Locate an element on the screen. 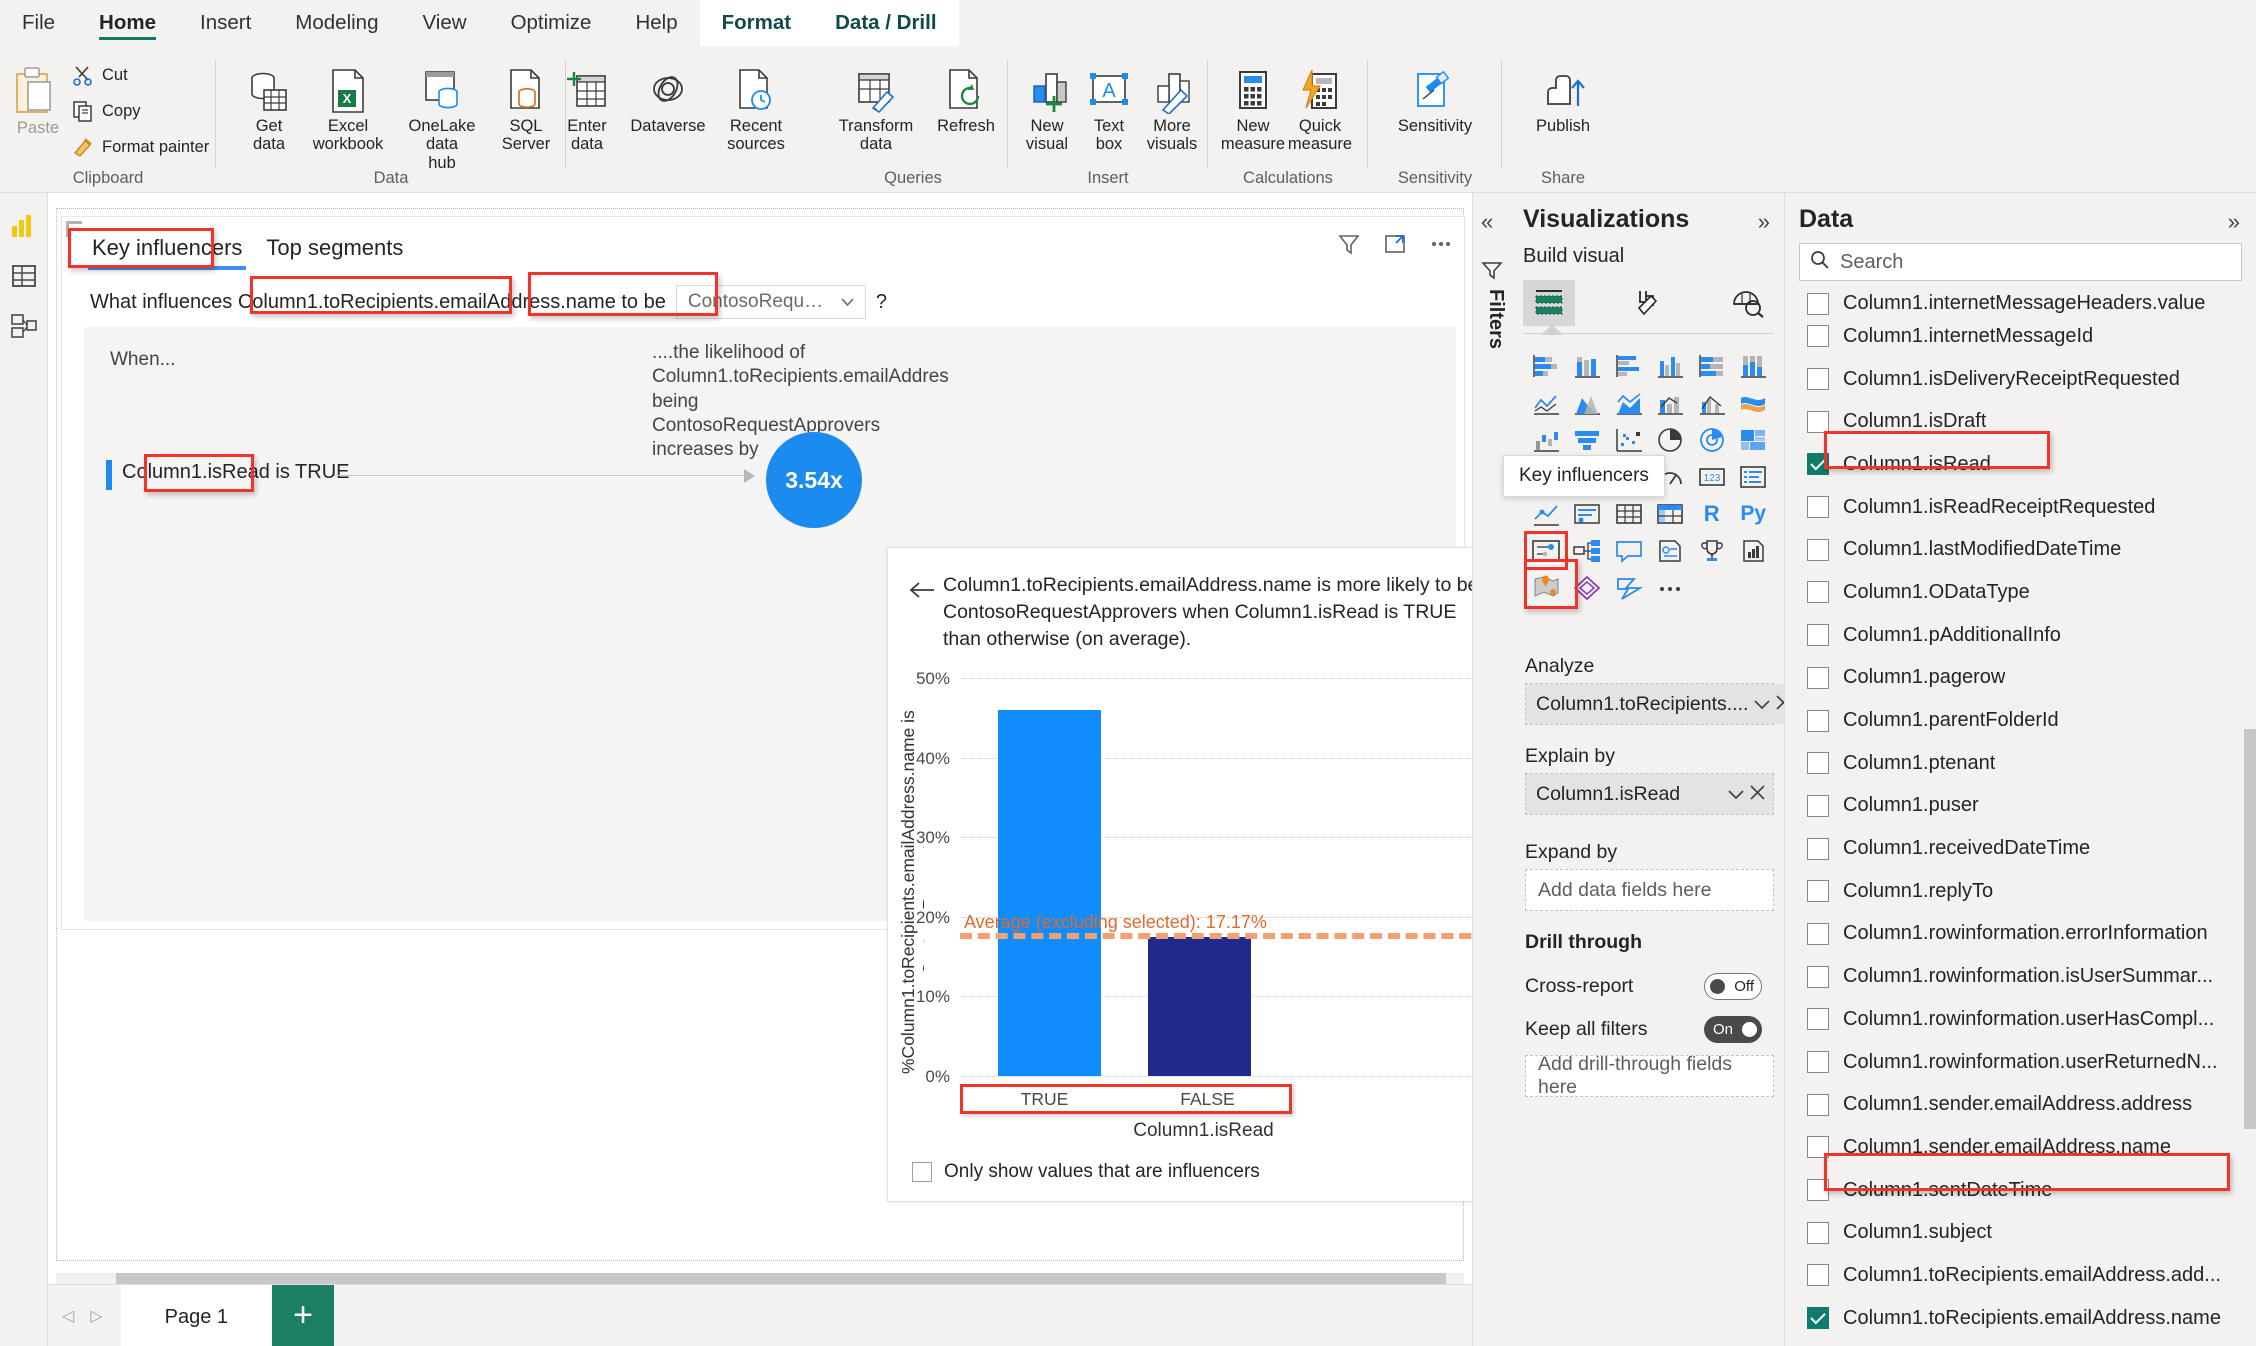 This screenshot has width=2256, height=1346. publish-button: Publish is located at coordinates (1563, 101).